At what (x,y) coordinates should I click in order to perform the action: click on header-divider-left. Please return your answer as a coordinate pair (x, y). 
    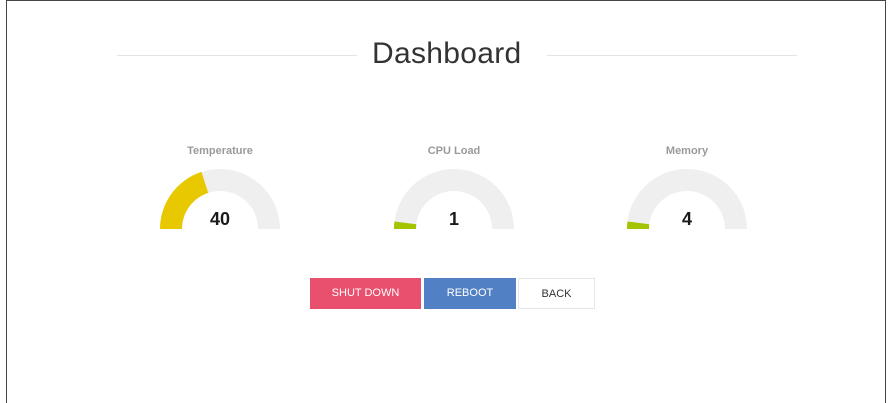
    Looking at the image, I should click on (237, 55).